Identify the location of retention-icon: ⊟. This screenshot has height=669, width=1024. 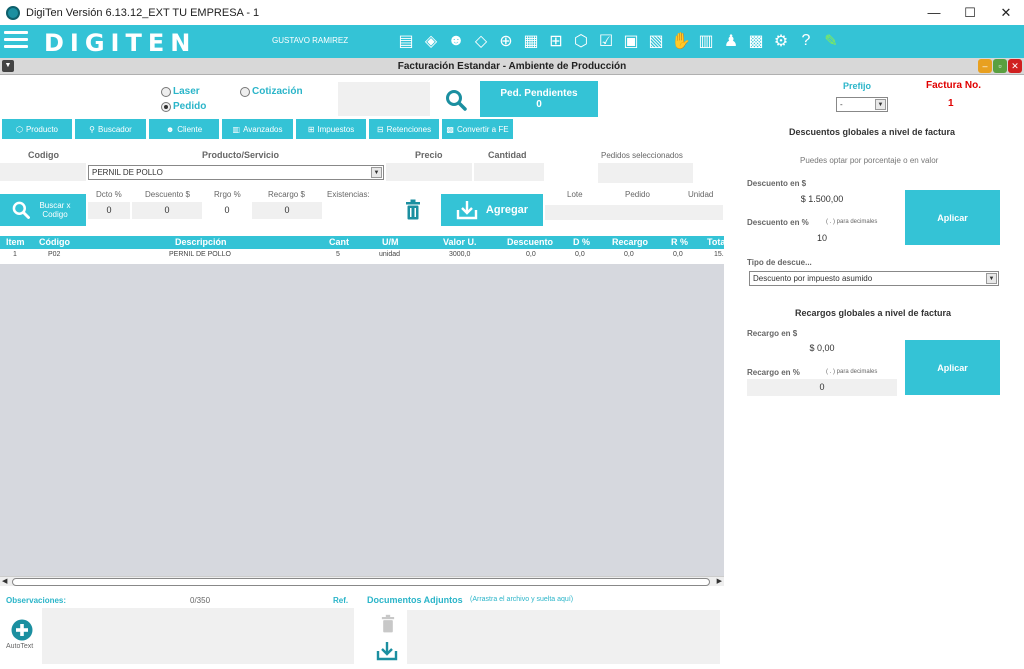
(380, 129).